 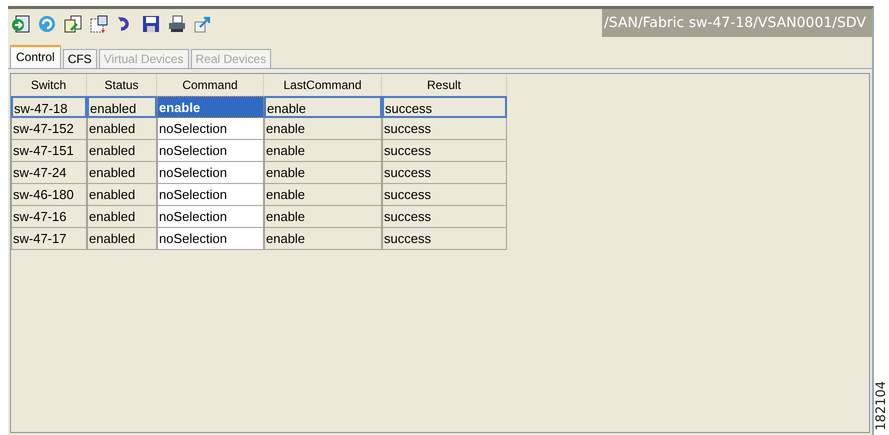 I want to click on column-header: Status, so click(x=122, y=85).